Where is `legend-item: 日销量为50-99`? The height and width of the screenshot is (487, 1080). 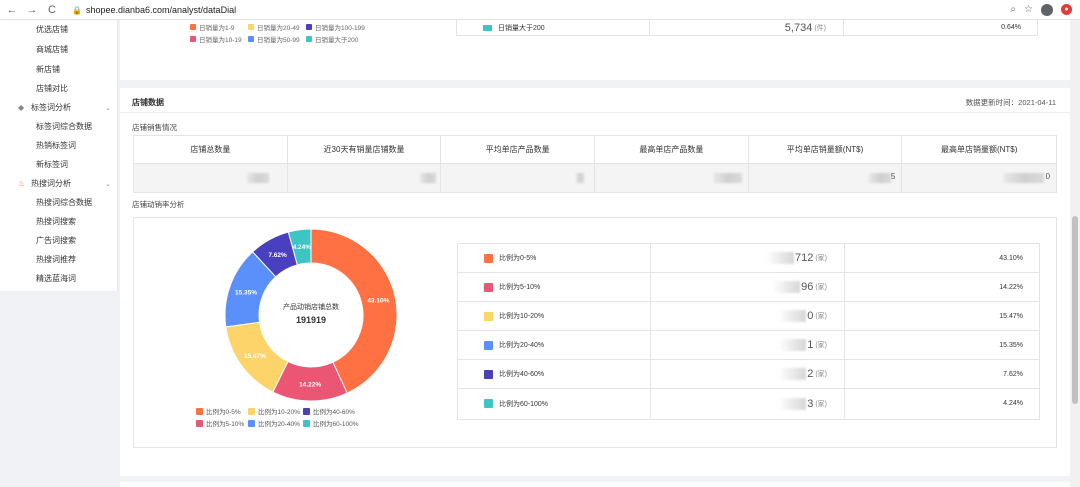
legend-item: 日销量为50-99 is located at coordinates (274, 39).